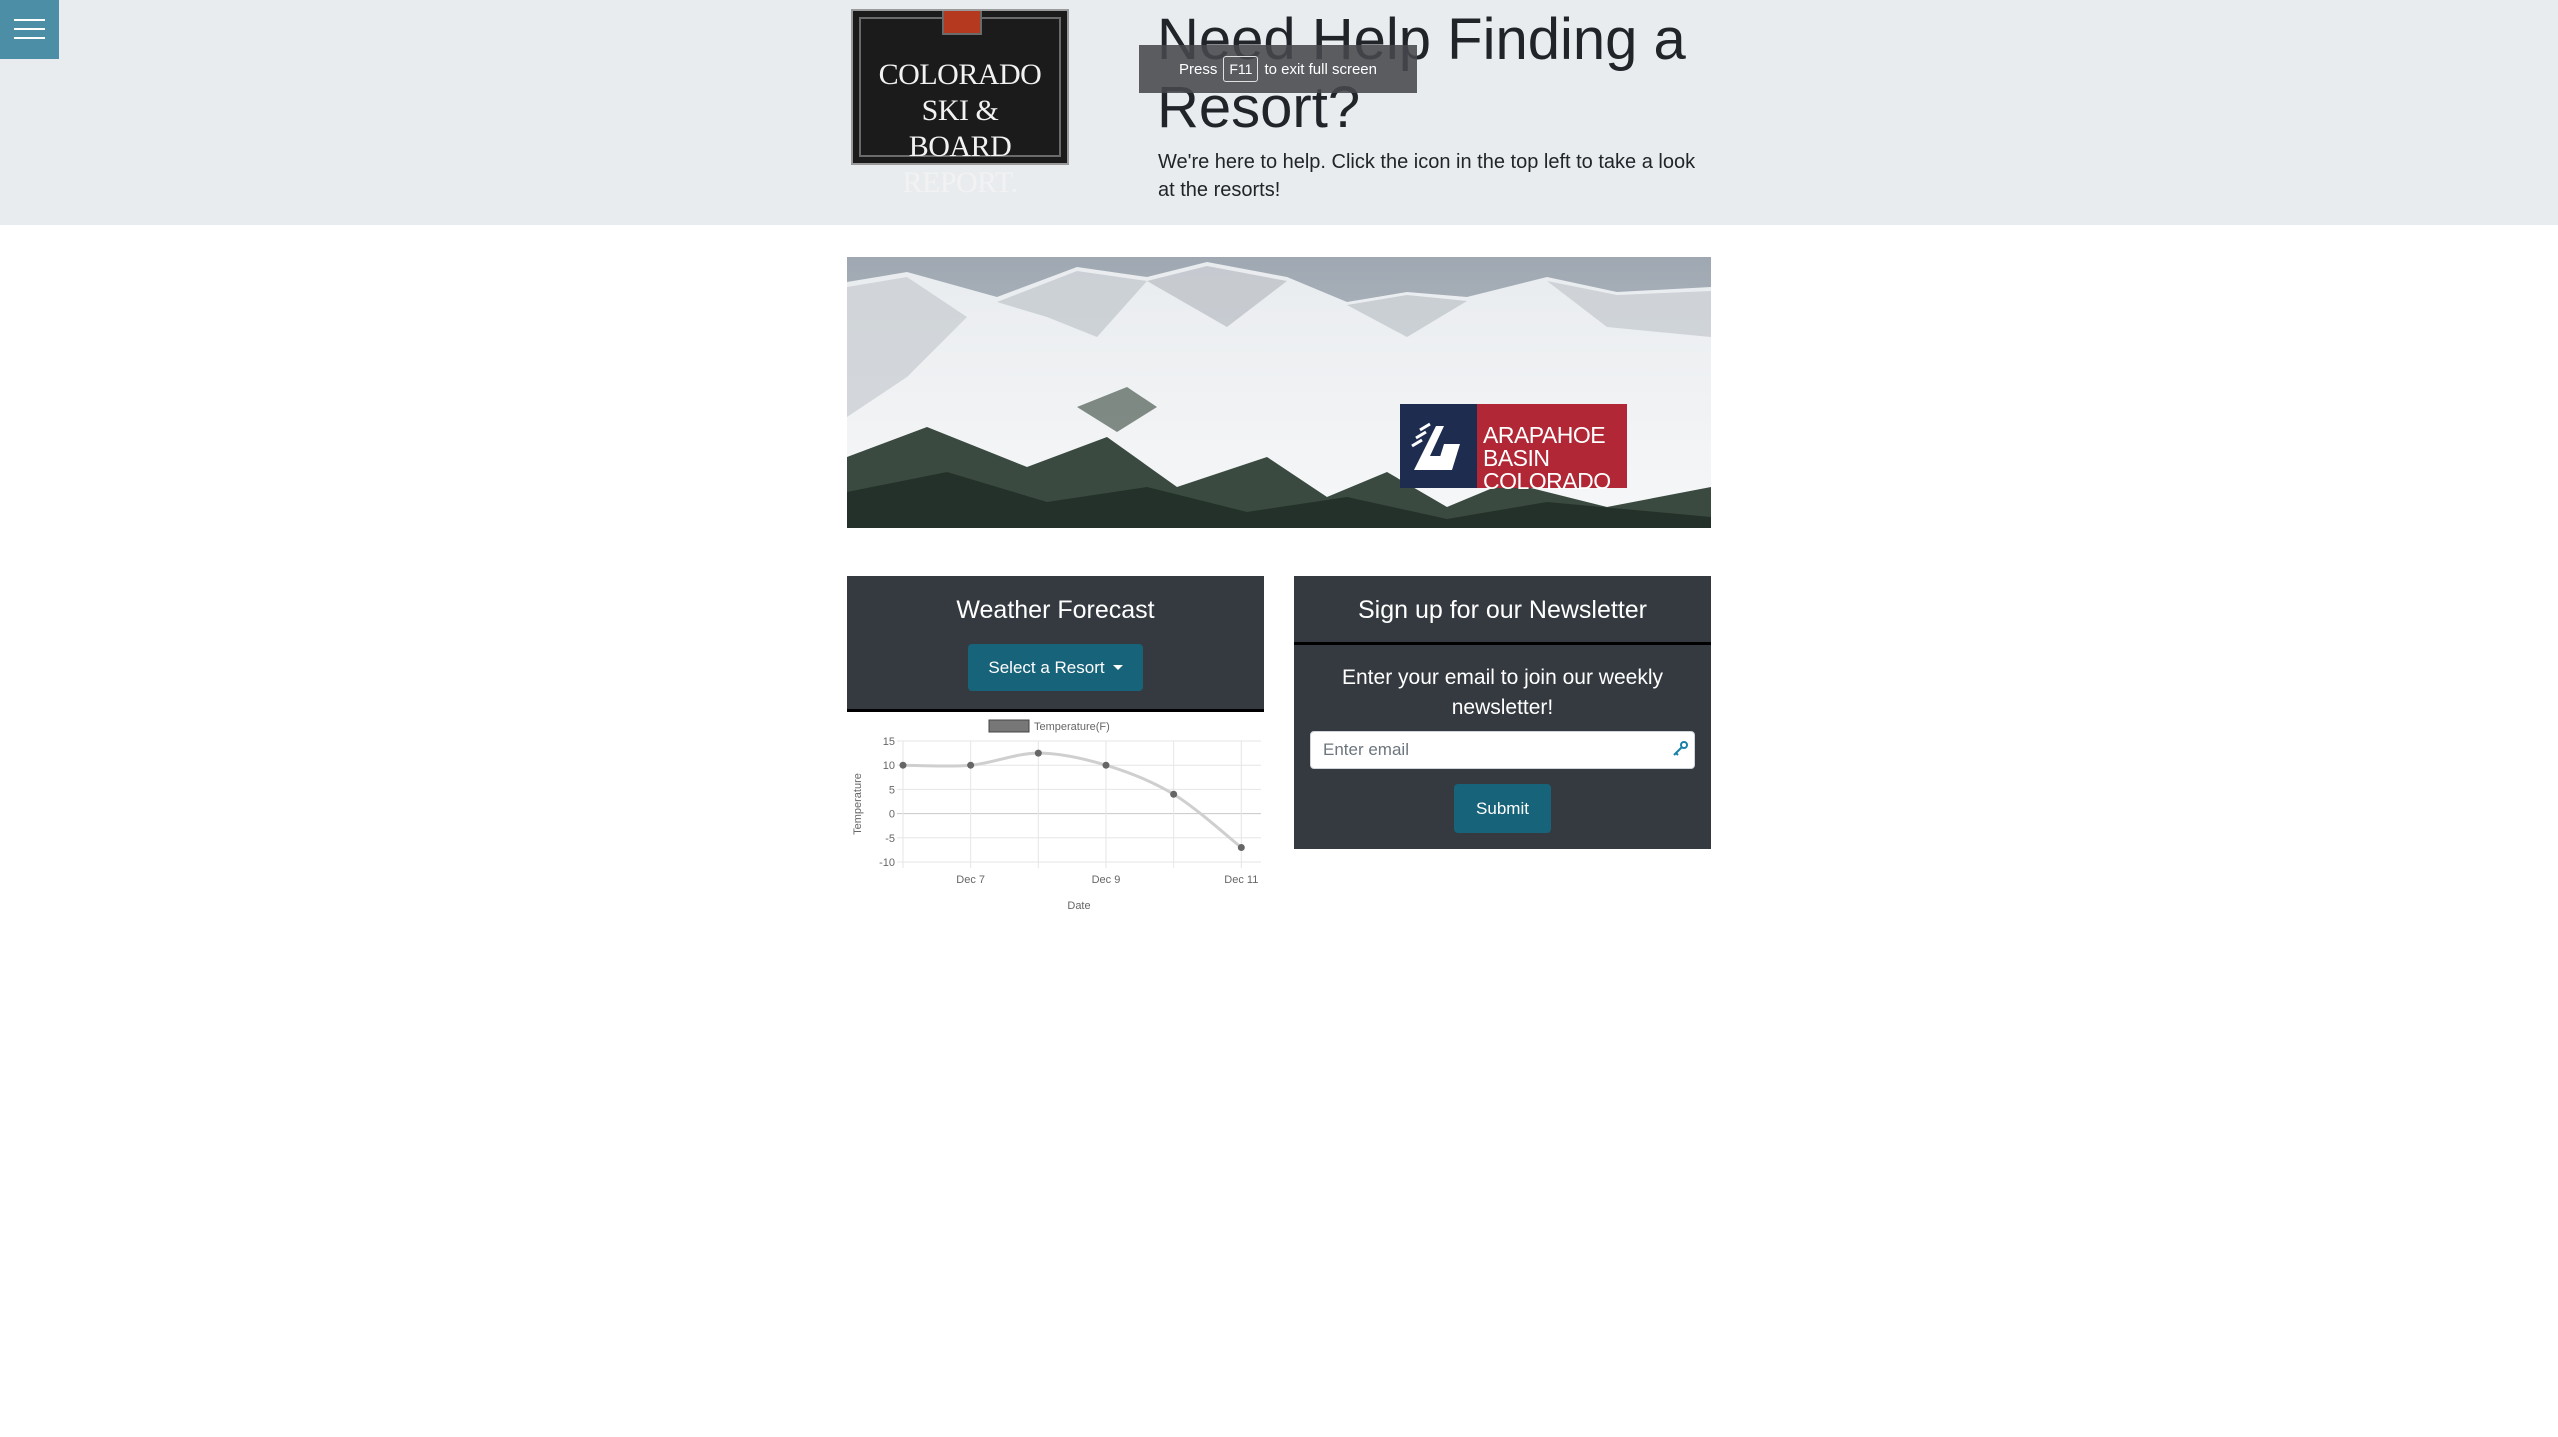 This screenshot has height=1437, width=2558. I want to click on site-logo: COLORADO SKI & BOARD REPORT., so click(960, 104).